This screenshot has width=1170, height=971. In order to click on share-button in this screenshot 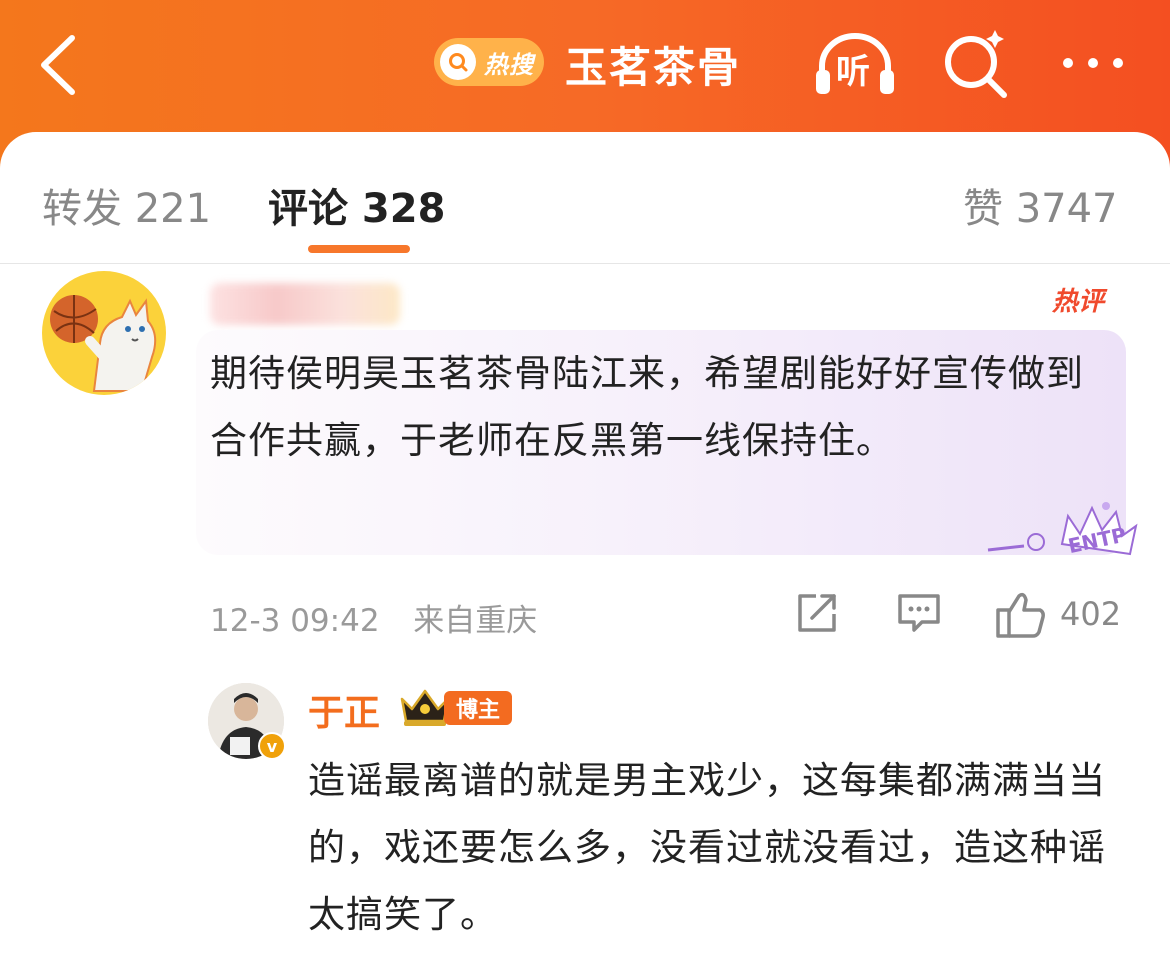, I will do `click(817, 615)`.